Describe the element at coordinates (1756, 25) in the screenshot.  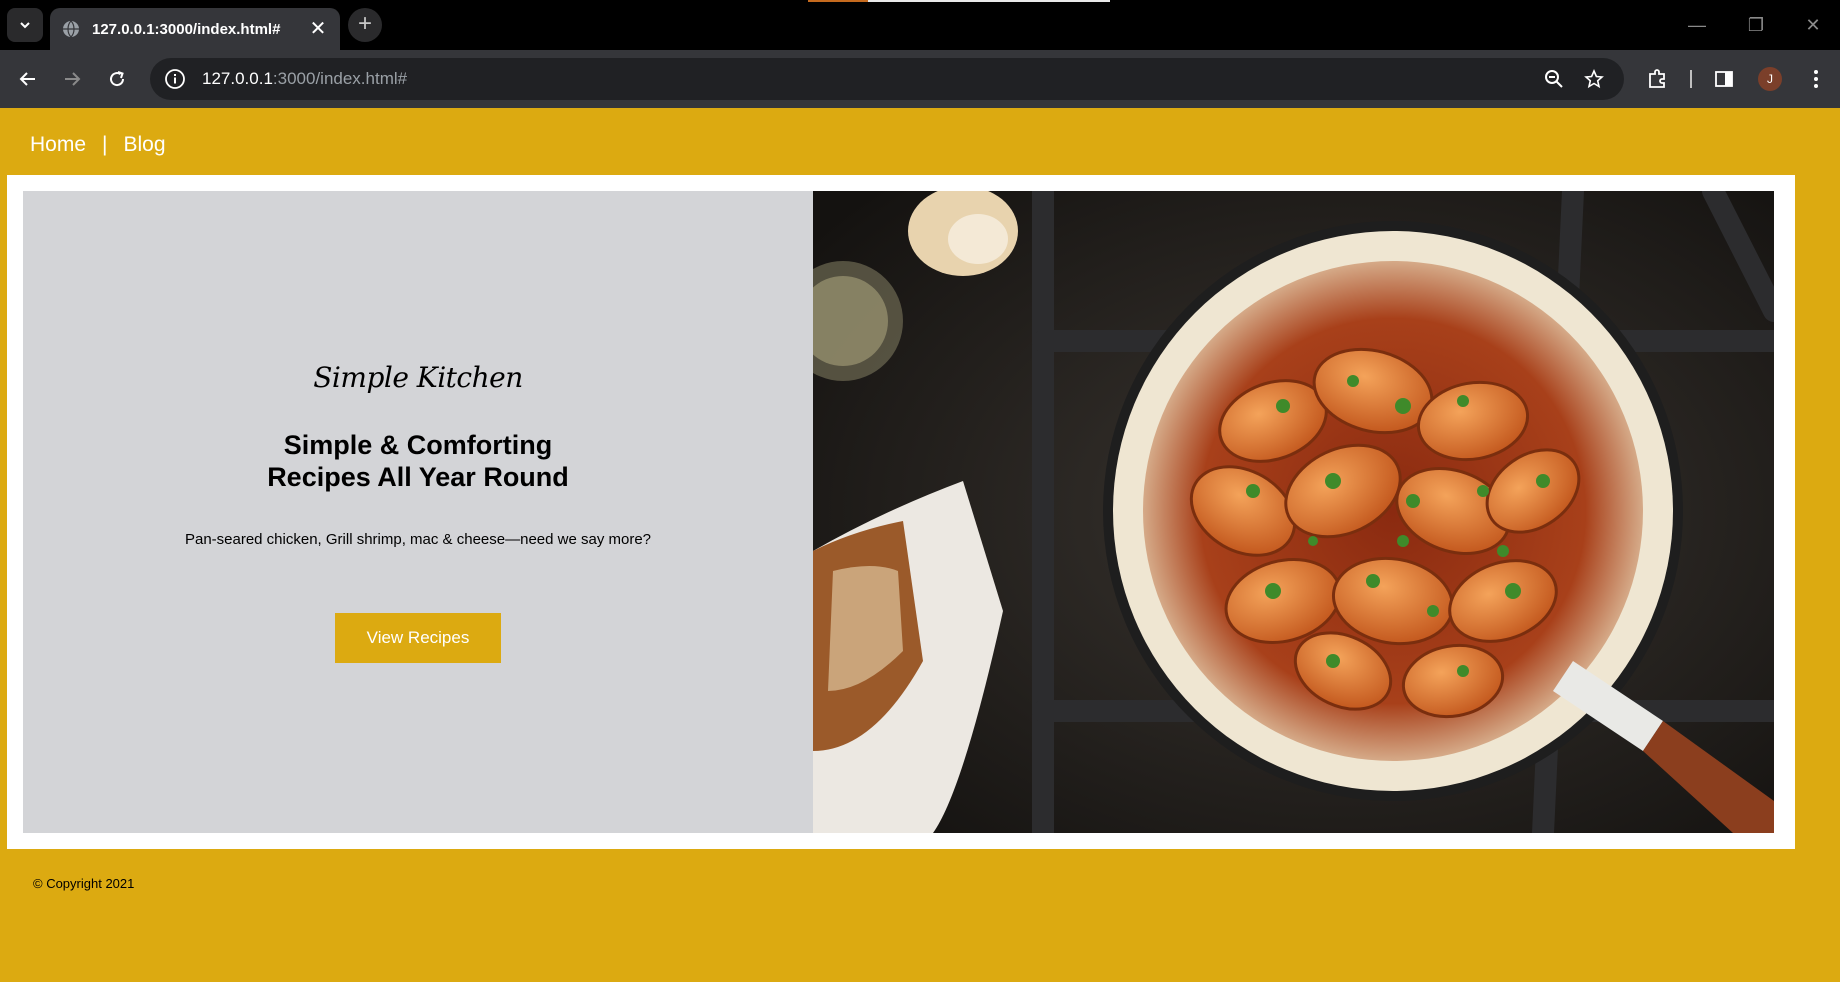
I see `restore-icon: ❐` at that location.